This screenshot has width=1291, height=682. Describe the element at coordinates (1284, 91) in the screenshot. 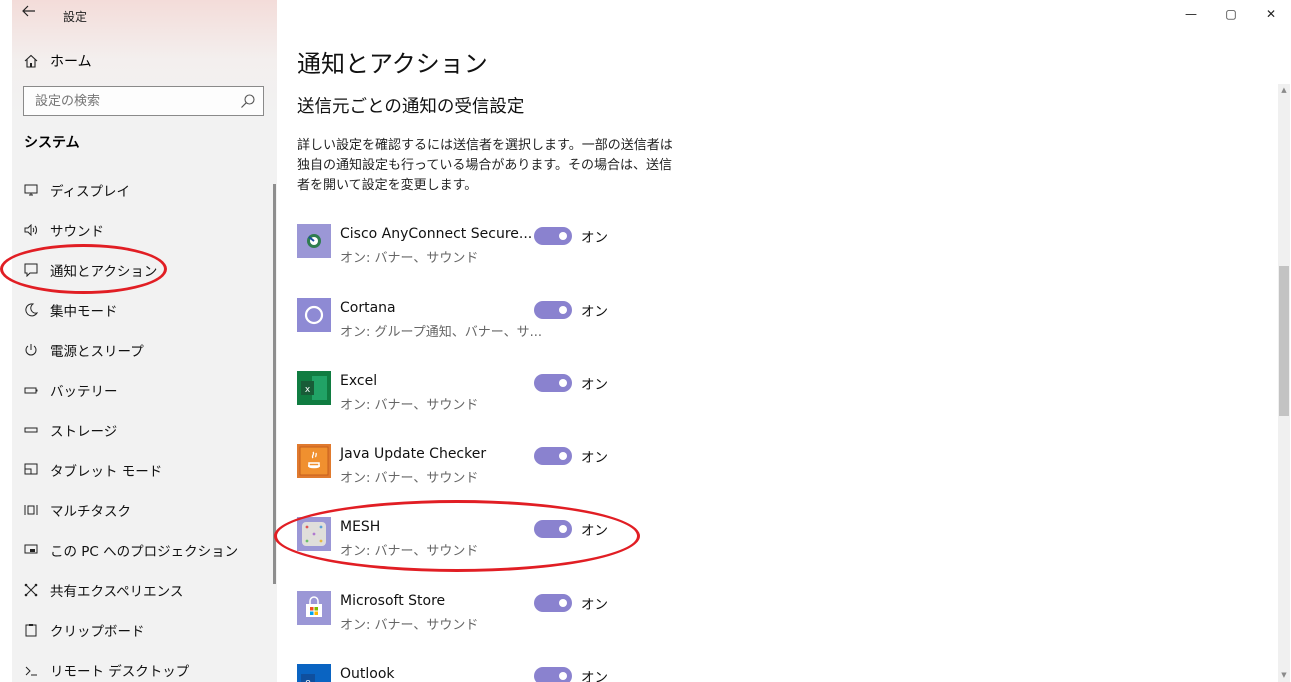

I see `scroll-up-arrow-icon: ▲` at that location.